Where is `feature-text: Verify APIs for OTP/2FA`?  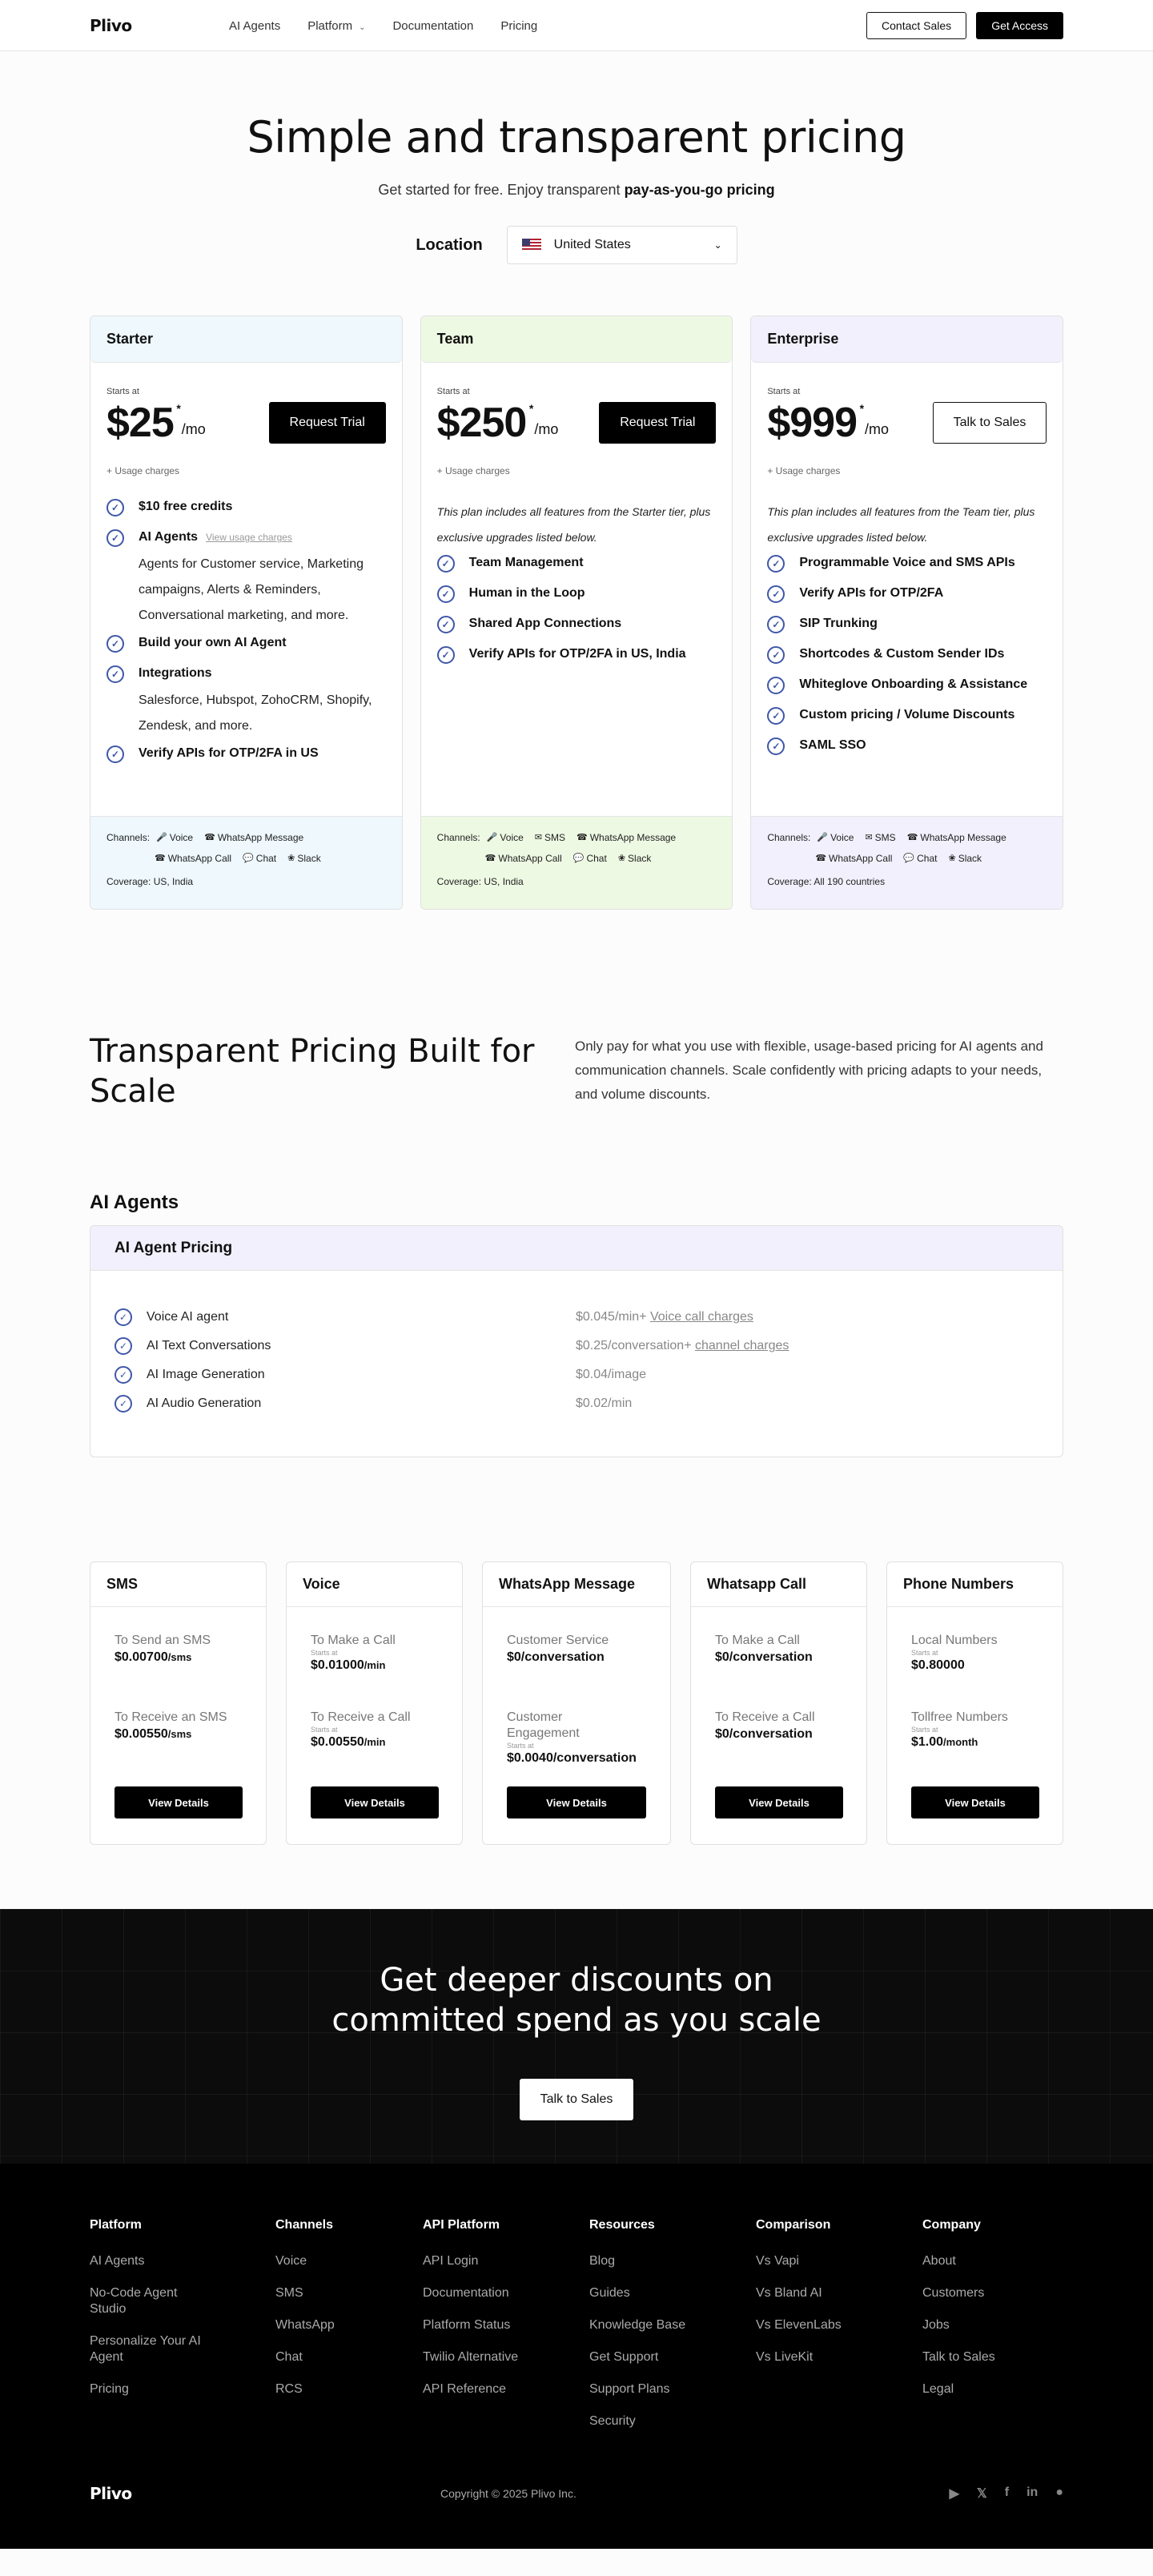
feature-text: Verify APIs for OTP/2FA is located at coordinates (871, 593).